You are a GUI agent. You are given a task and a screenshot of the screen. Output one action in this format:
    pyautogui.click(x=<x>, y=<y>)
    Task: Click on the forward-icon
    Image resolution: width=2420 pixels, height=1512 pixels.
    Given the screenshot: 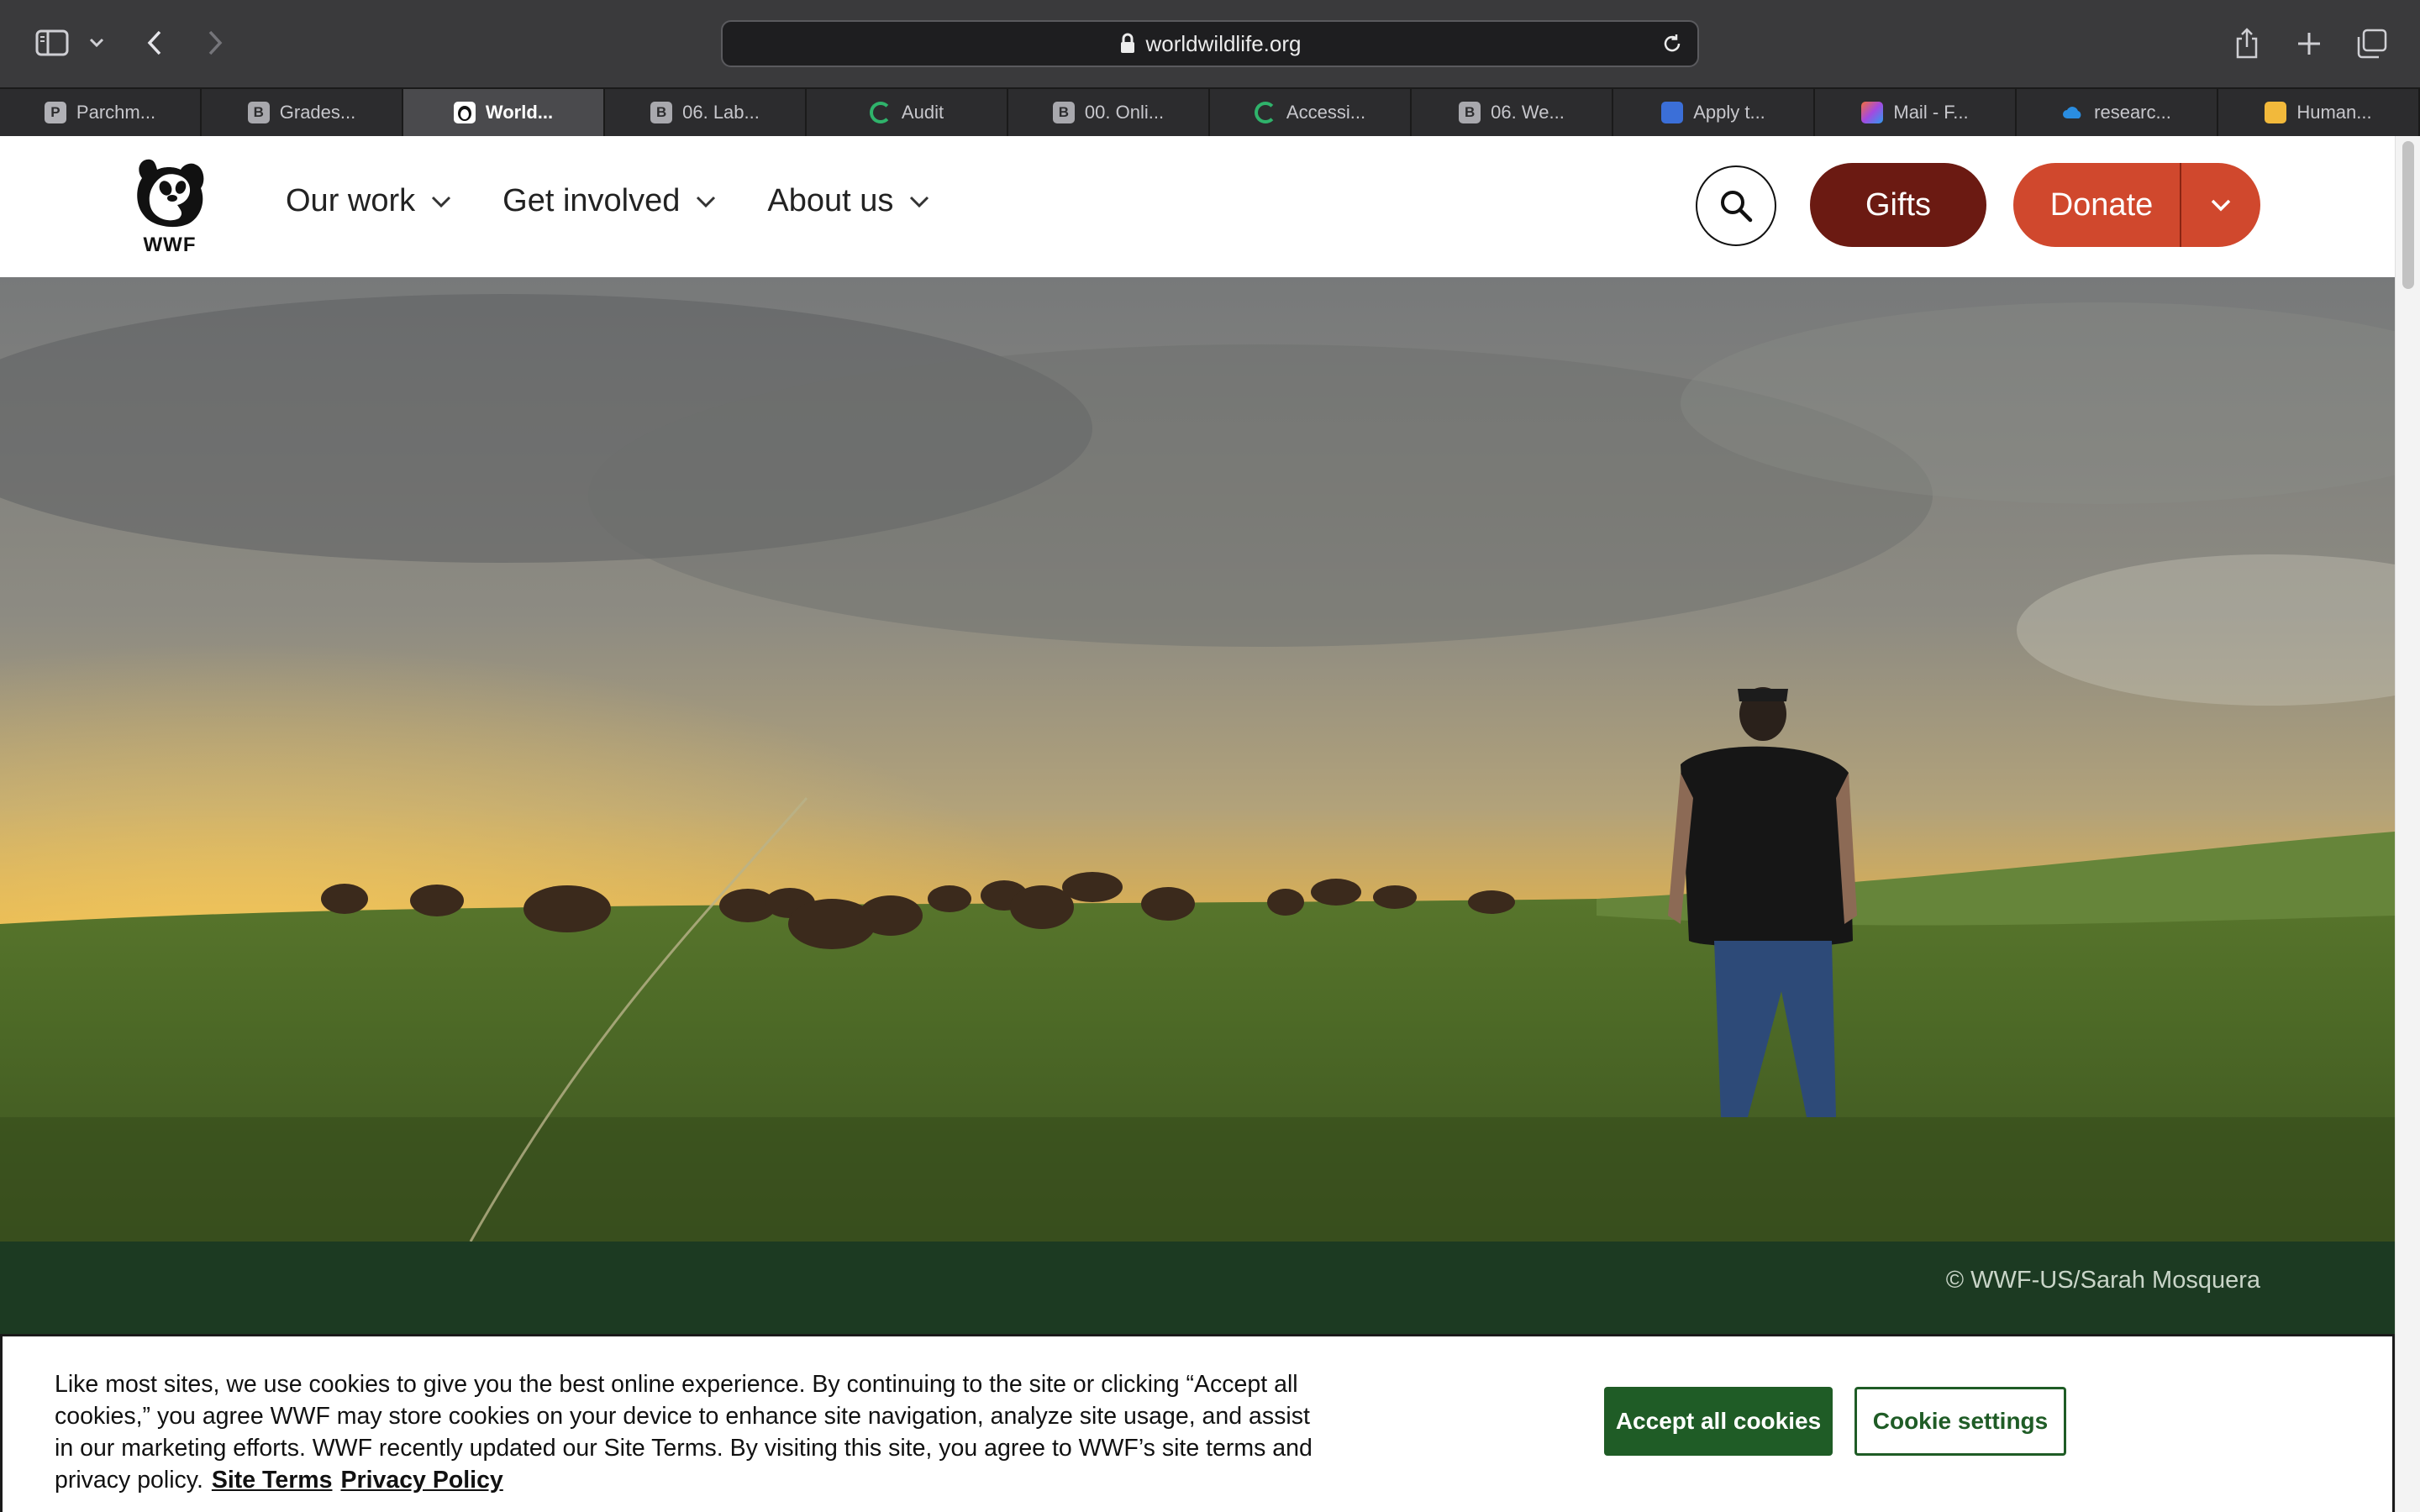 What is the action you would take?
    pyautogui.click(x=215, y=42)
    